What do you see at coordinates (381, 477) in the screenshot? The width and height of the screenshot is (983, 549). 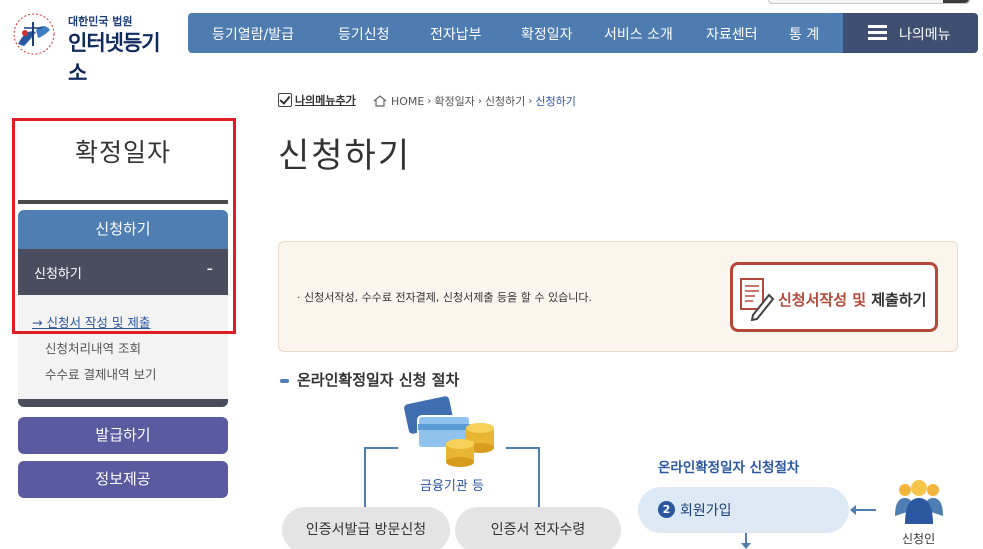 I see `flow-connector-left` at bounding box center [381, 477].